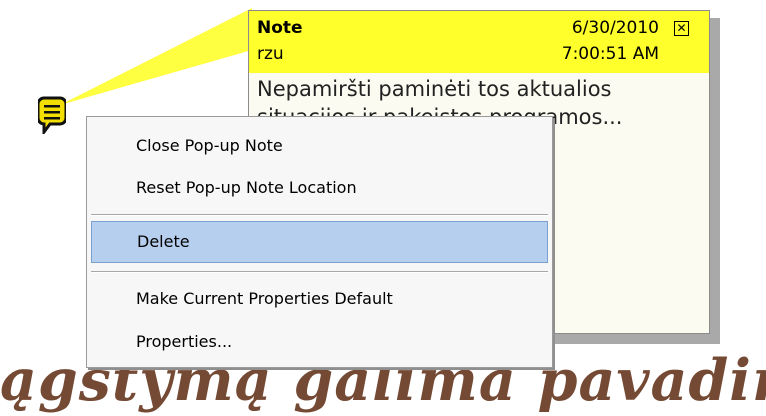  I want to click on note-time: 7:00:51 AM, so click(610, 54).